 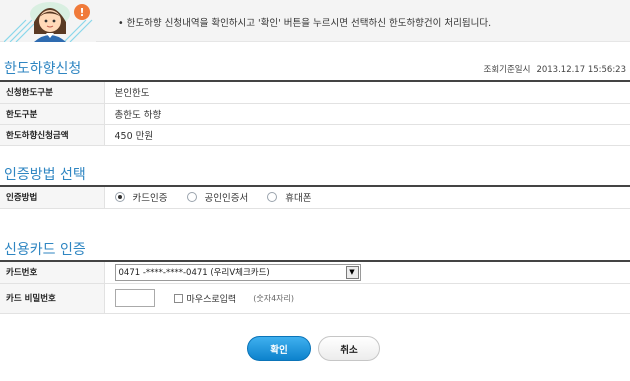 I want to click on radio-card-auth: 카드인증, so click(x=141, y=197).